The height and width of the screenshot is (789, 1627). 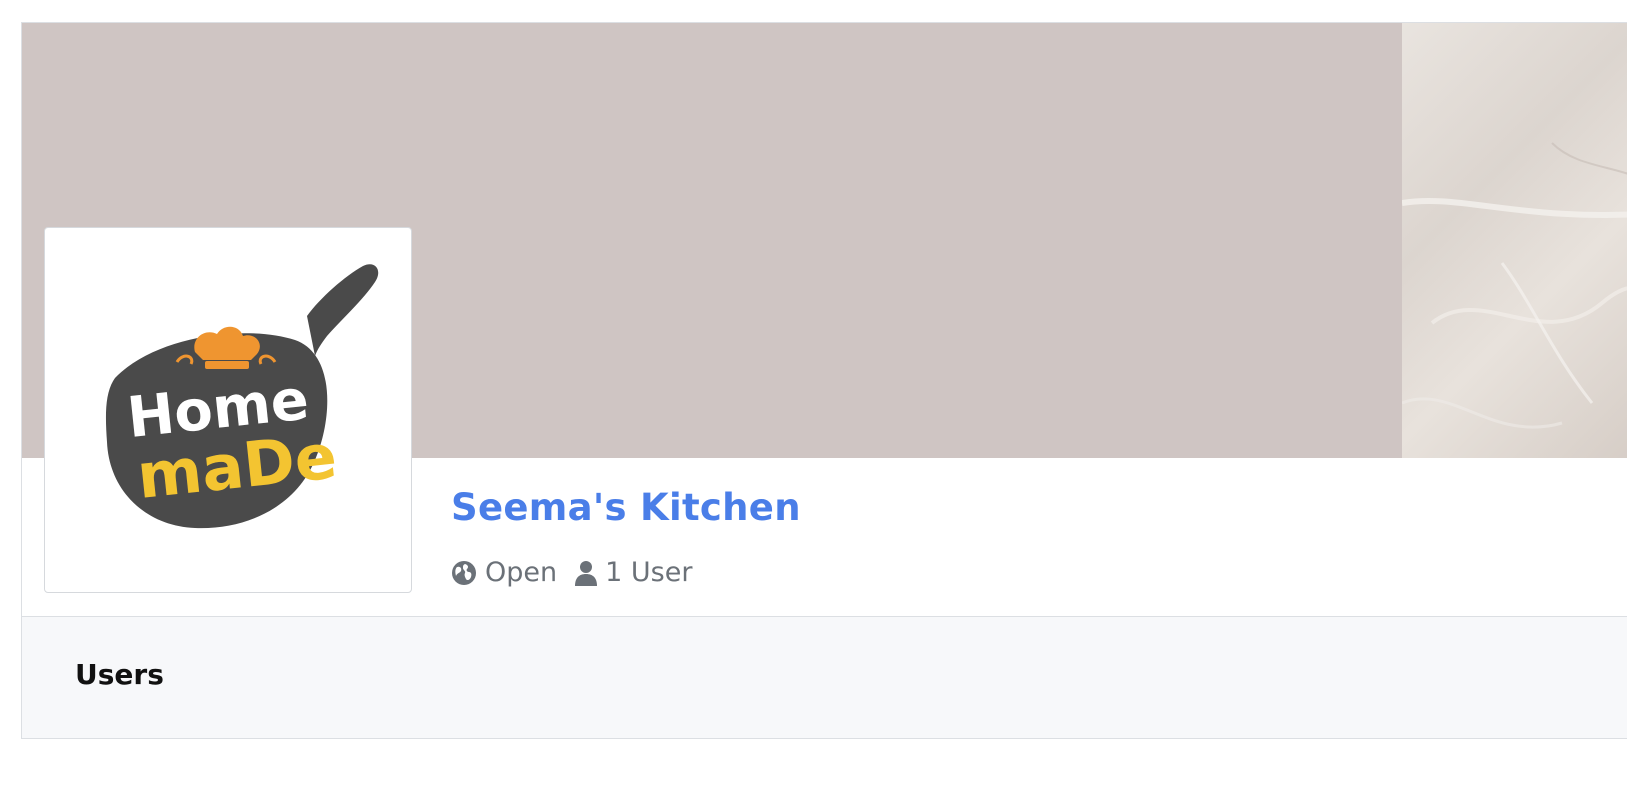 I want to click on visibility-status: Open, so click(x=504, y=572).